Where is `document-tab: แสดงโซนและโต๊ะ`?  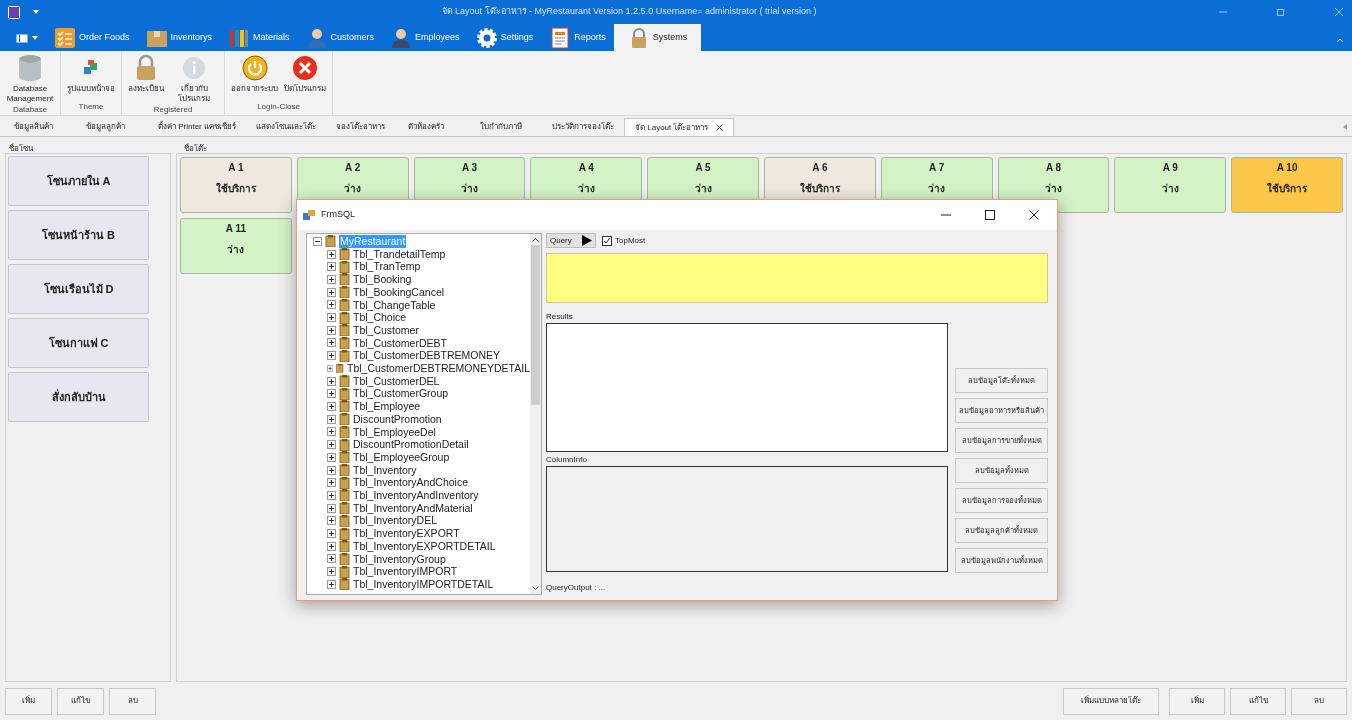
document-tab: แสดงโซนและโต๊ะ is located at coordinates (286, 127).